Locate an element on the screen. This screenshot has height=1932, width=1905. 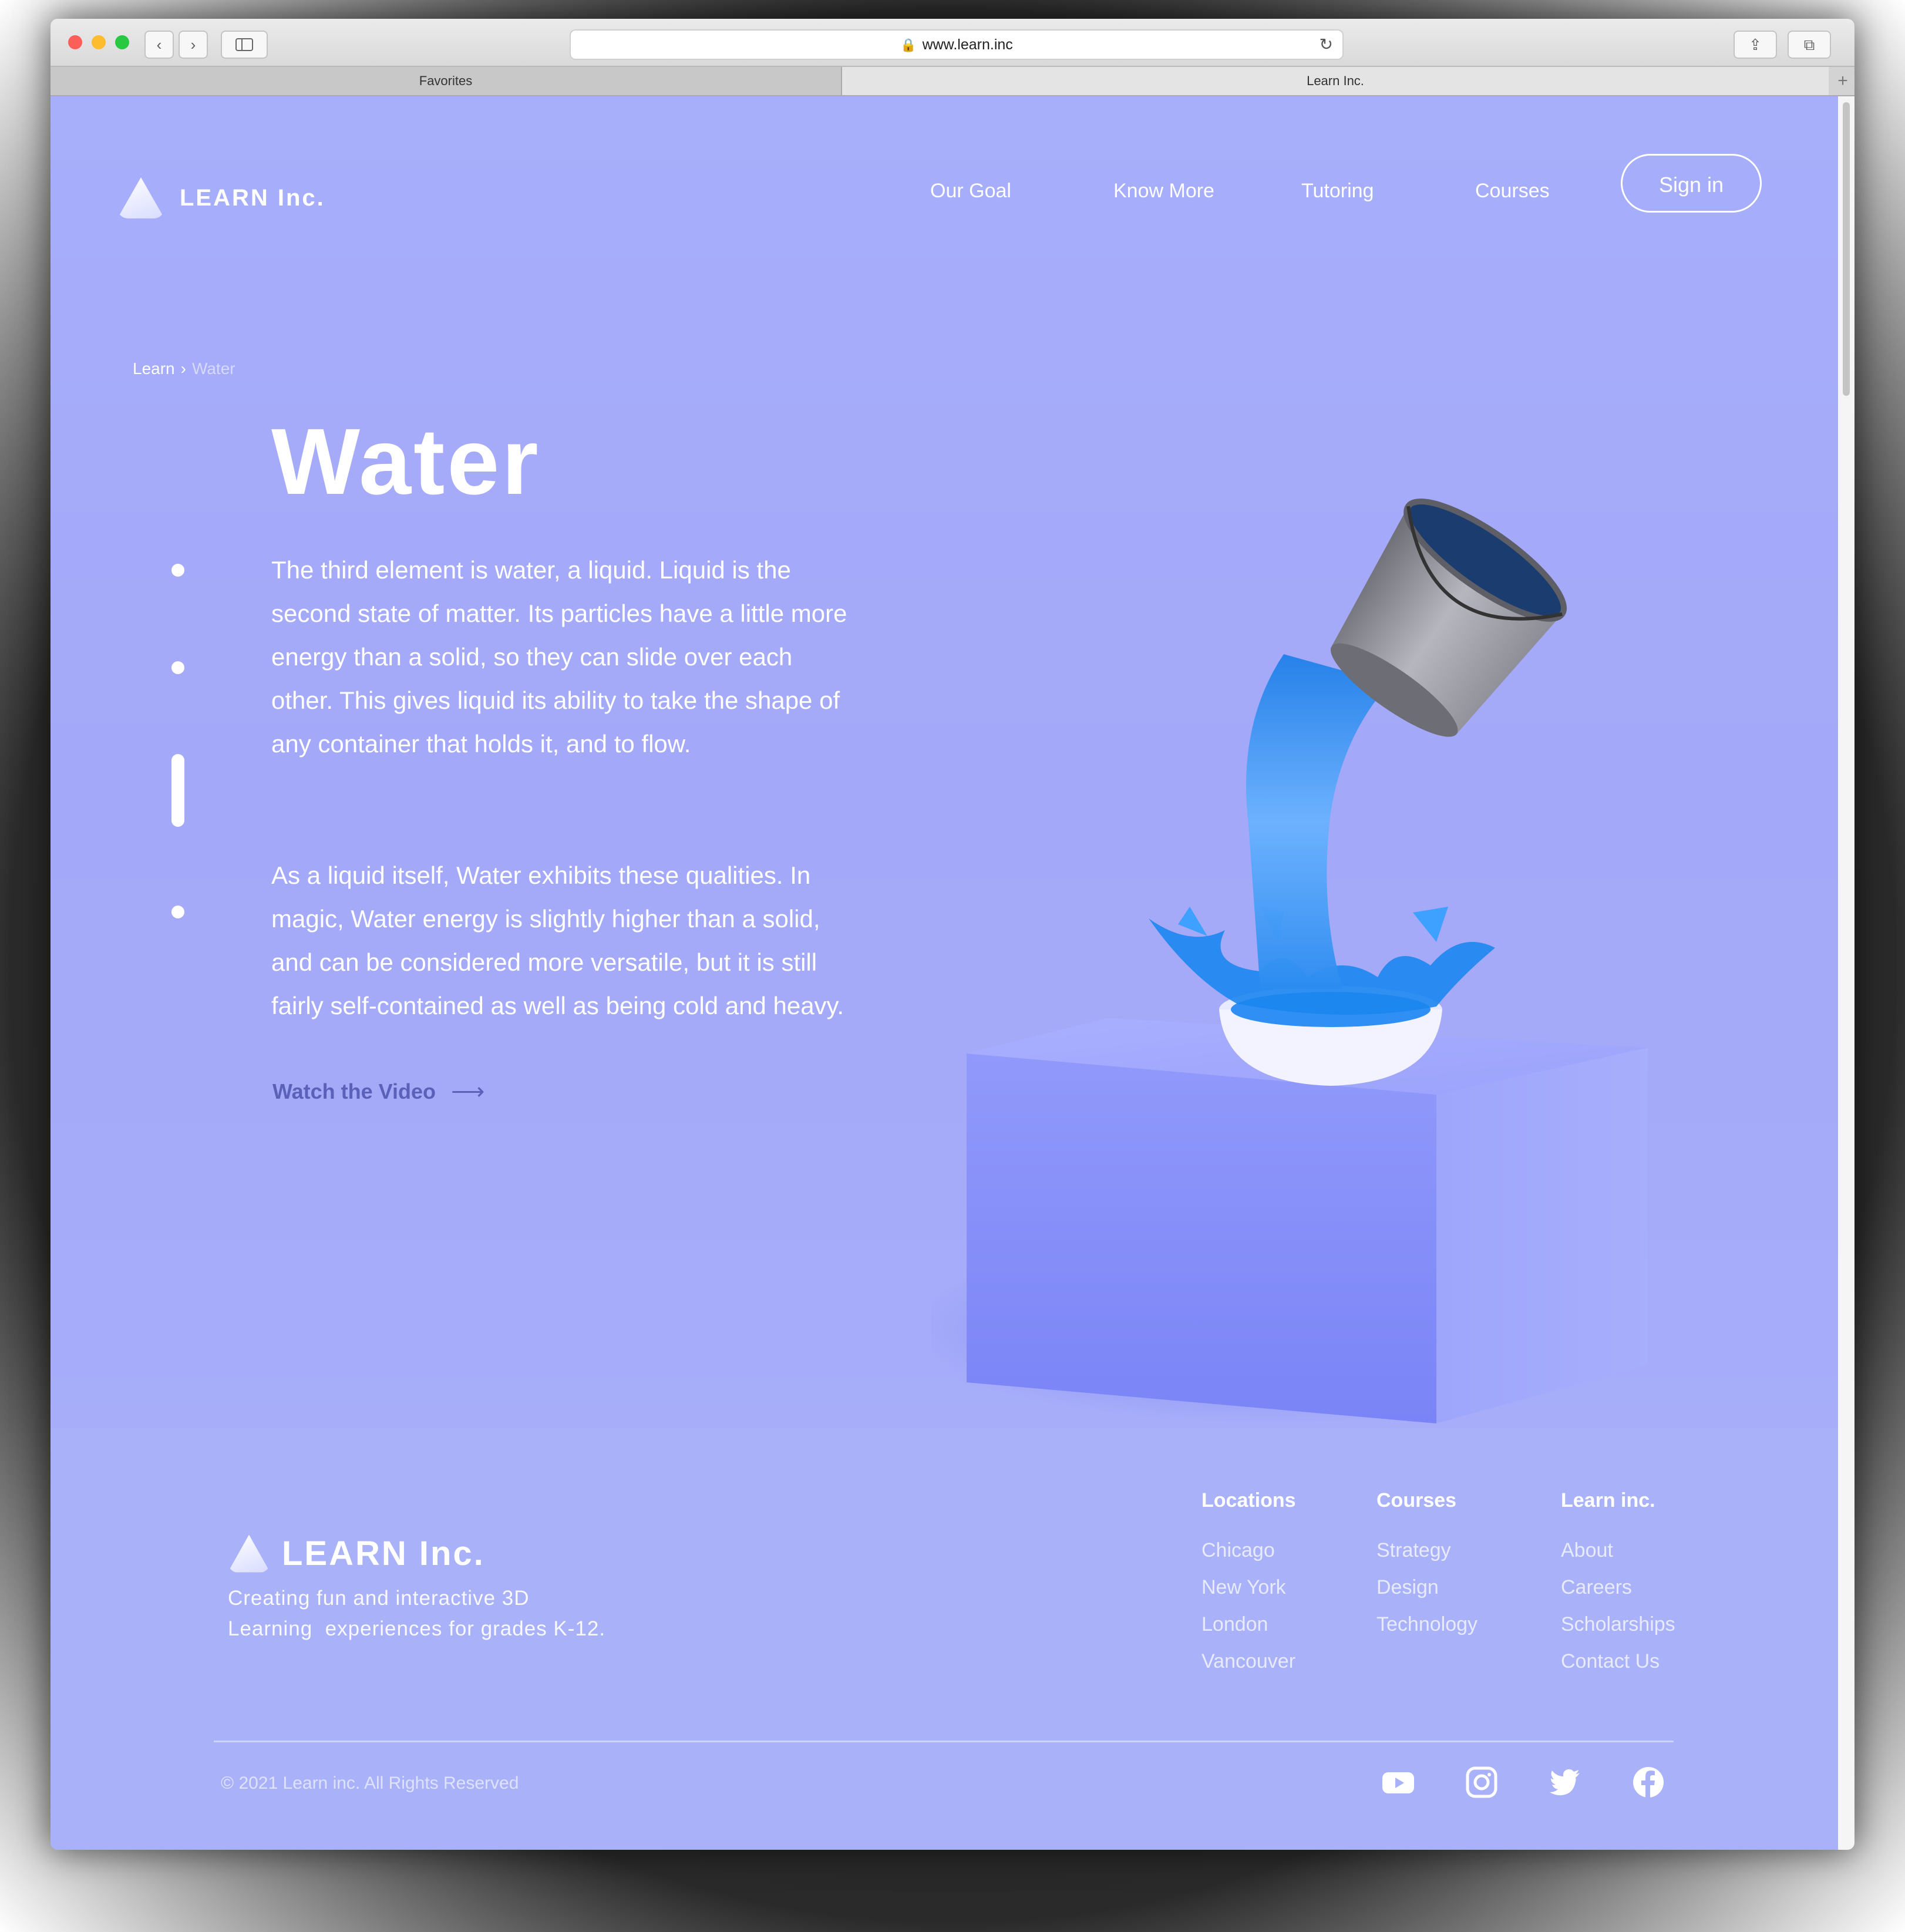
footer-tagline-line2: Learning experiences for grades K-12. is located at coordinates (417, 1628).